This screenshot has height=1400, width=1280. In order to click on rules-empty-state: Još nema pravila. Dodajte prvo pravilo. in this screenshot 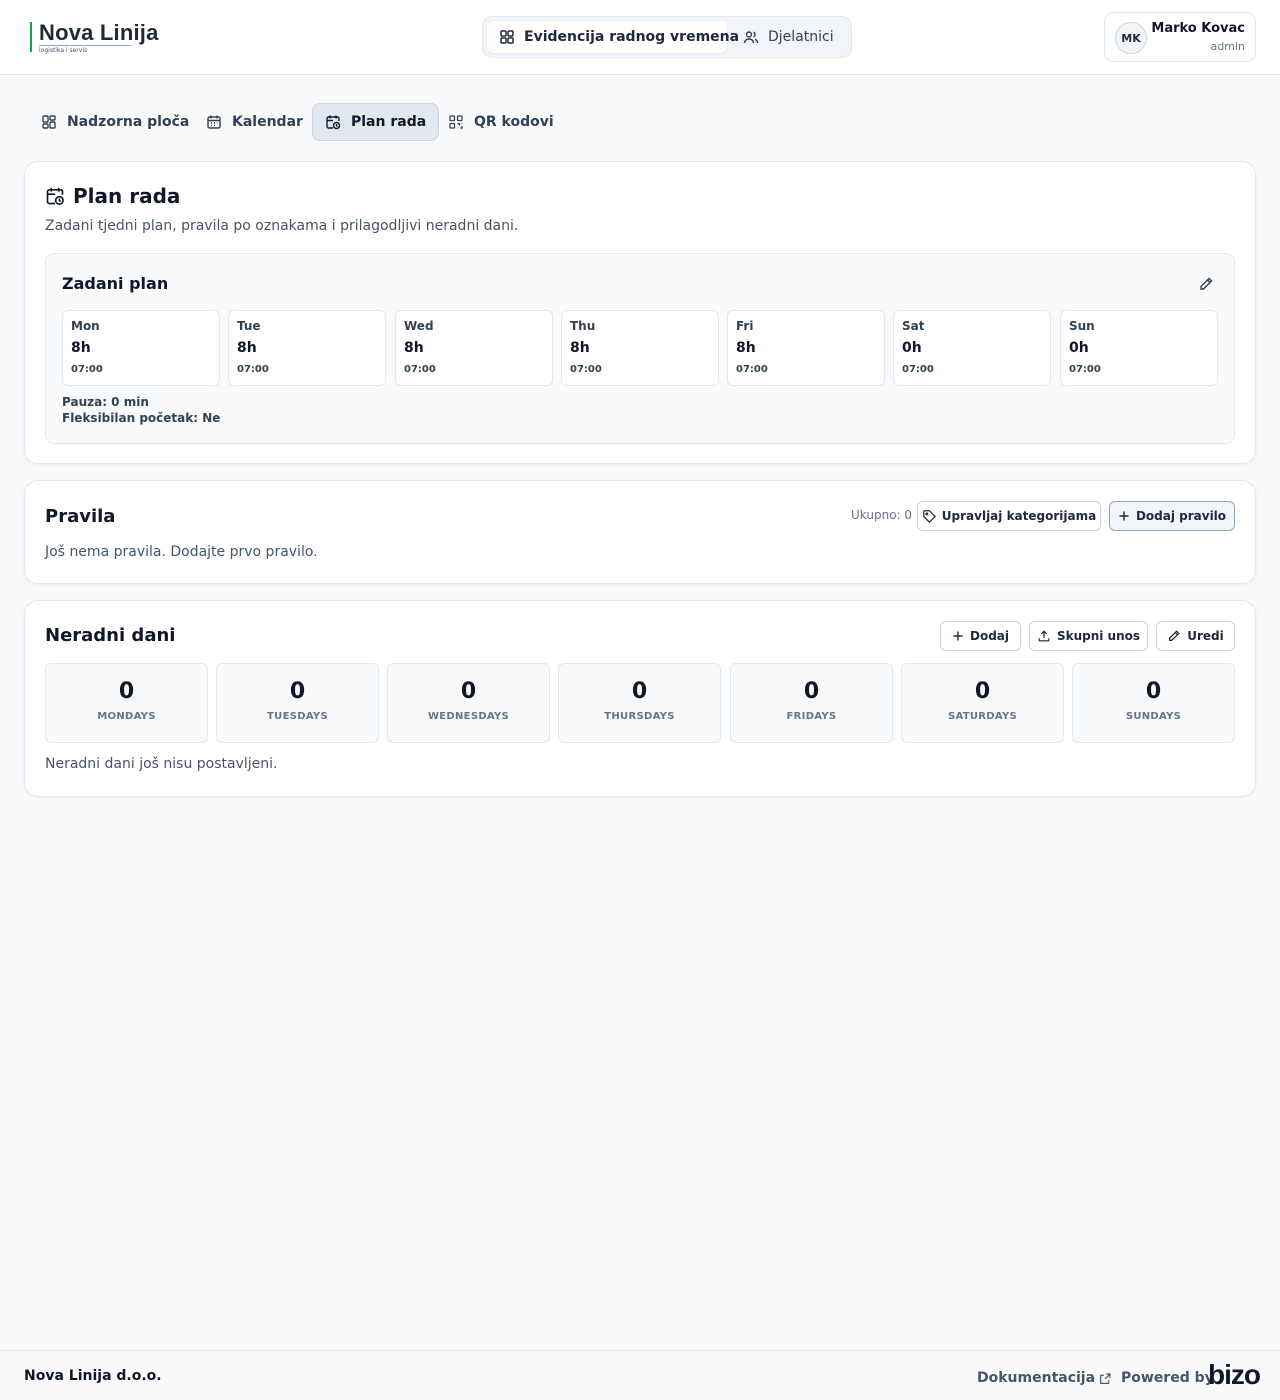, I will do `click(181, 552)`.